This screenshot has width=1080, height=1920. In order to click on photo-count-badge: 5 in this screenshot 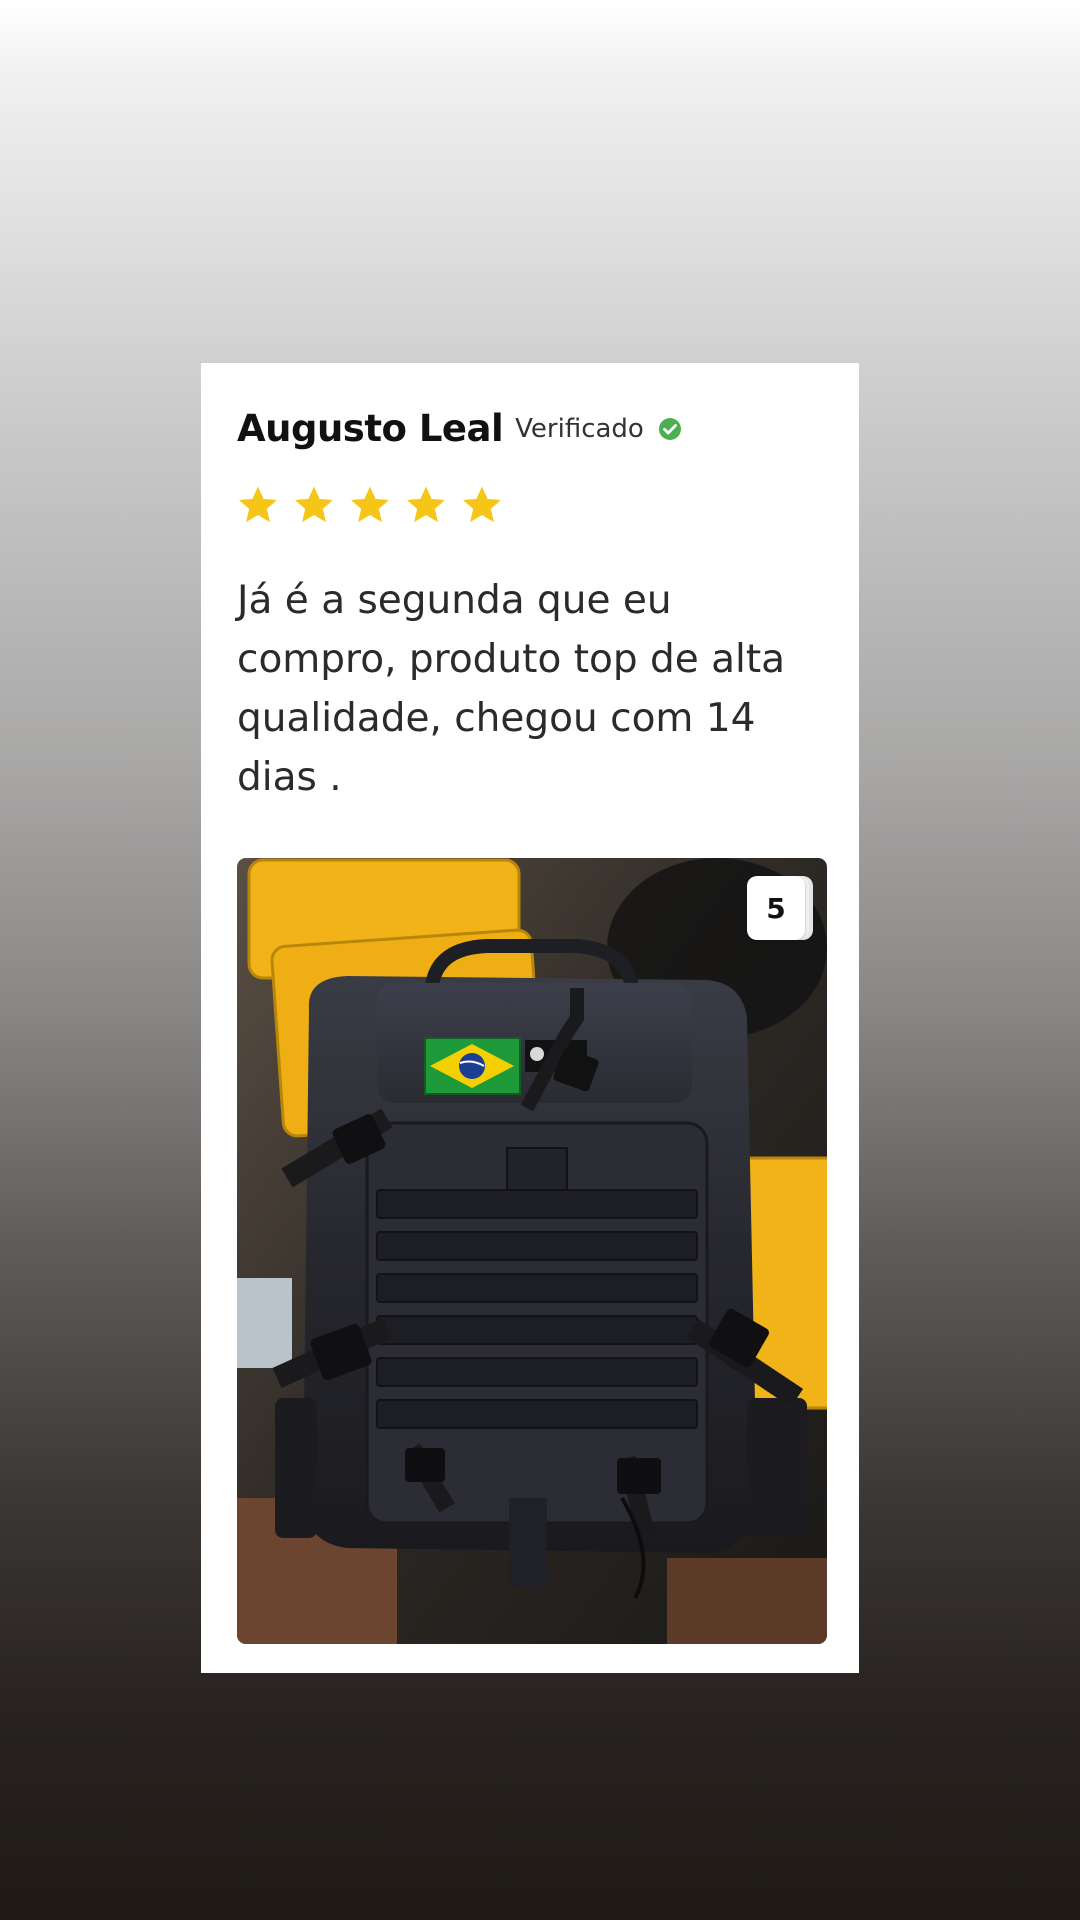, I will do `click(780, 908)`.